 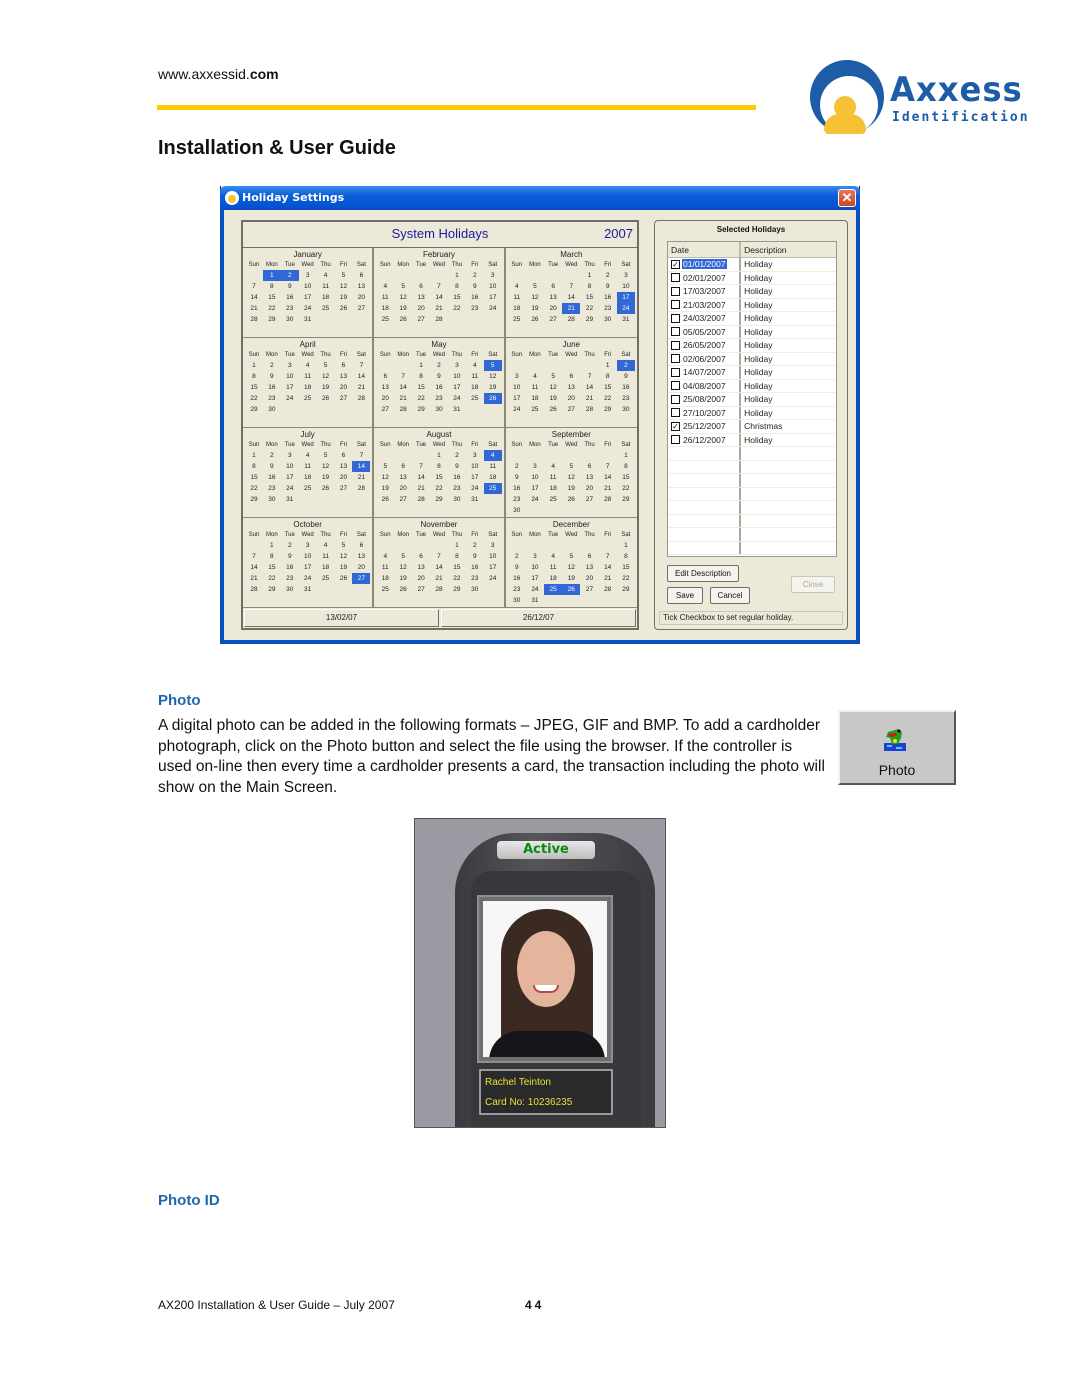 I want to click on calendar-day-selected: 4, so click(x=492, y=455).